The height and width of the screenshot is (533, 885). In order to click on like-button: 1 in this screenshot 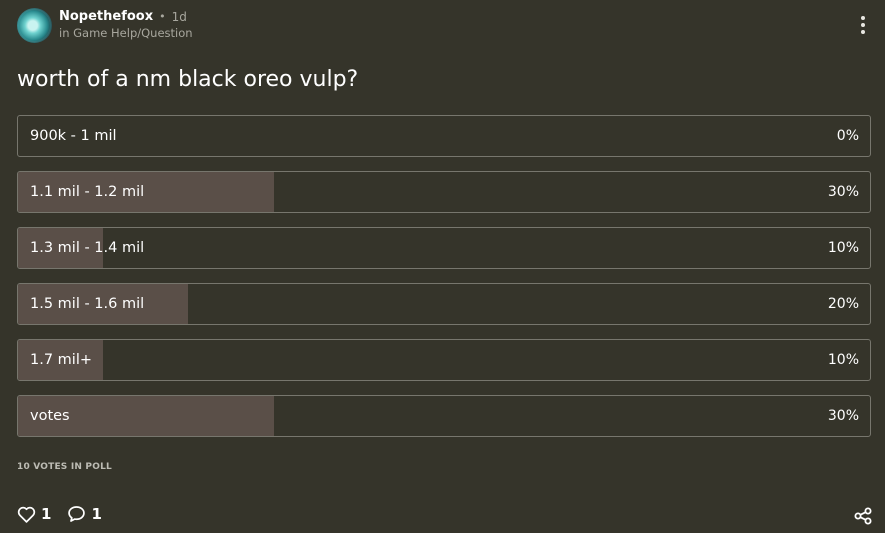, I will do `click(34, 514)`.